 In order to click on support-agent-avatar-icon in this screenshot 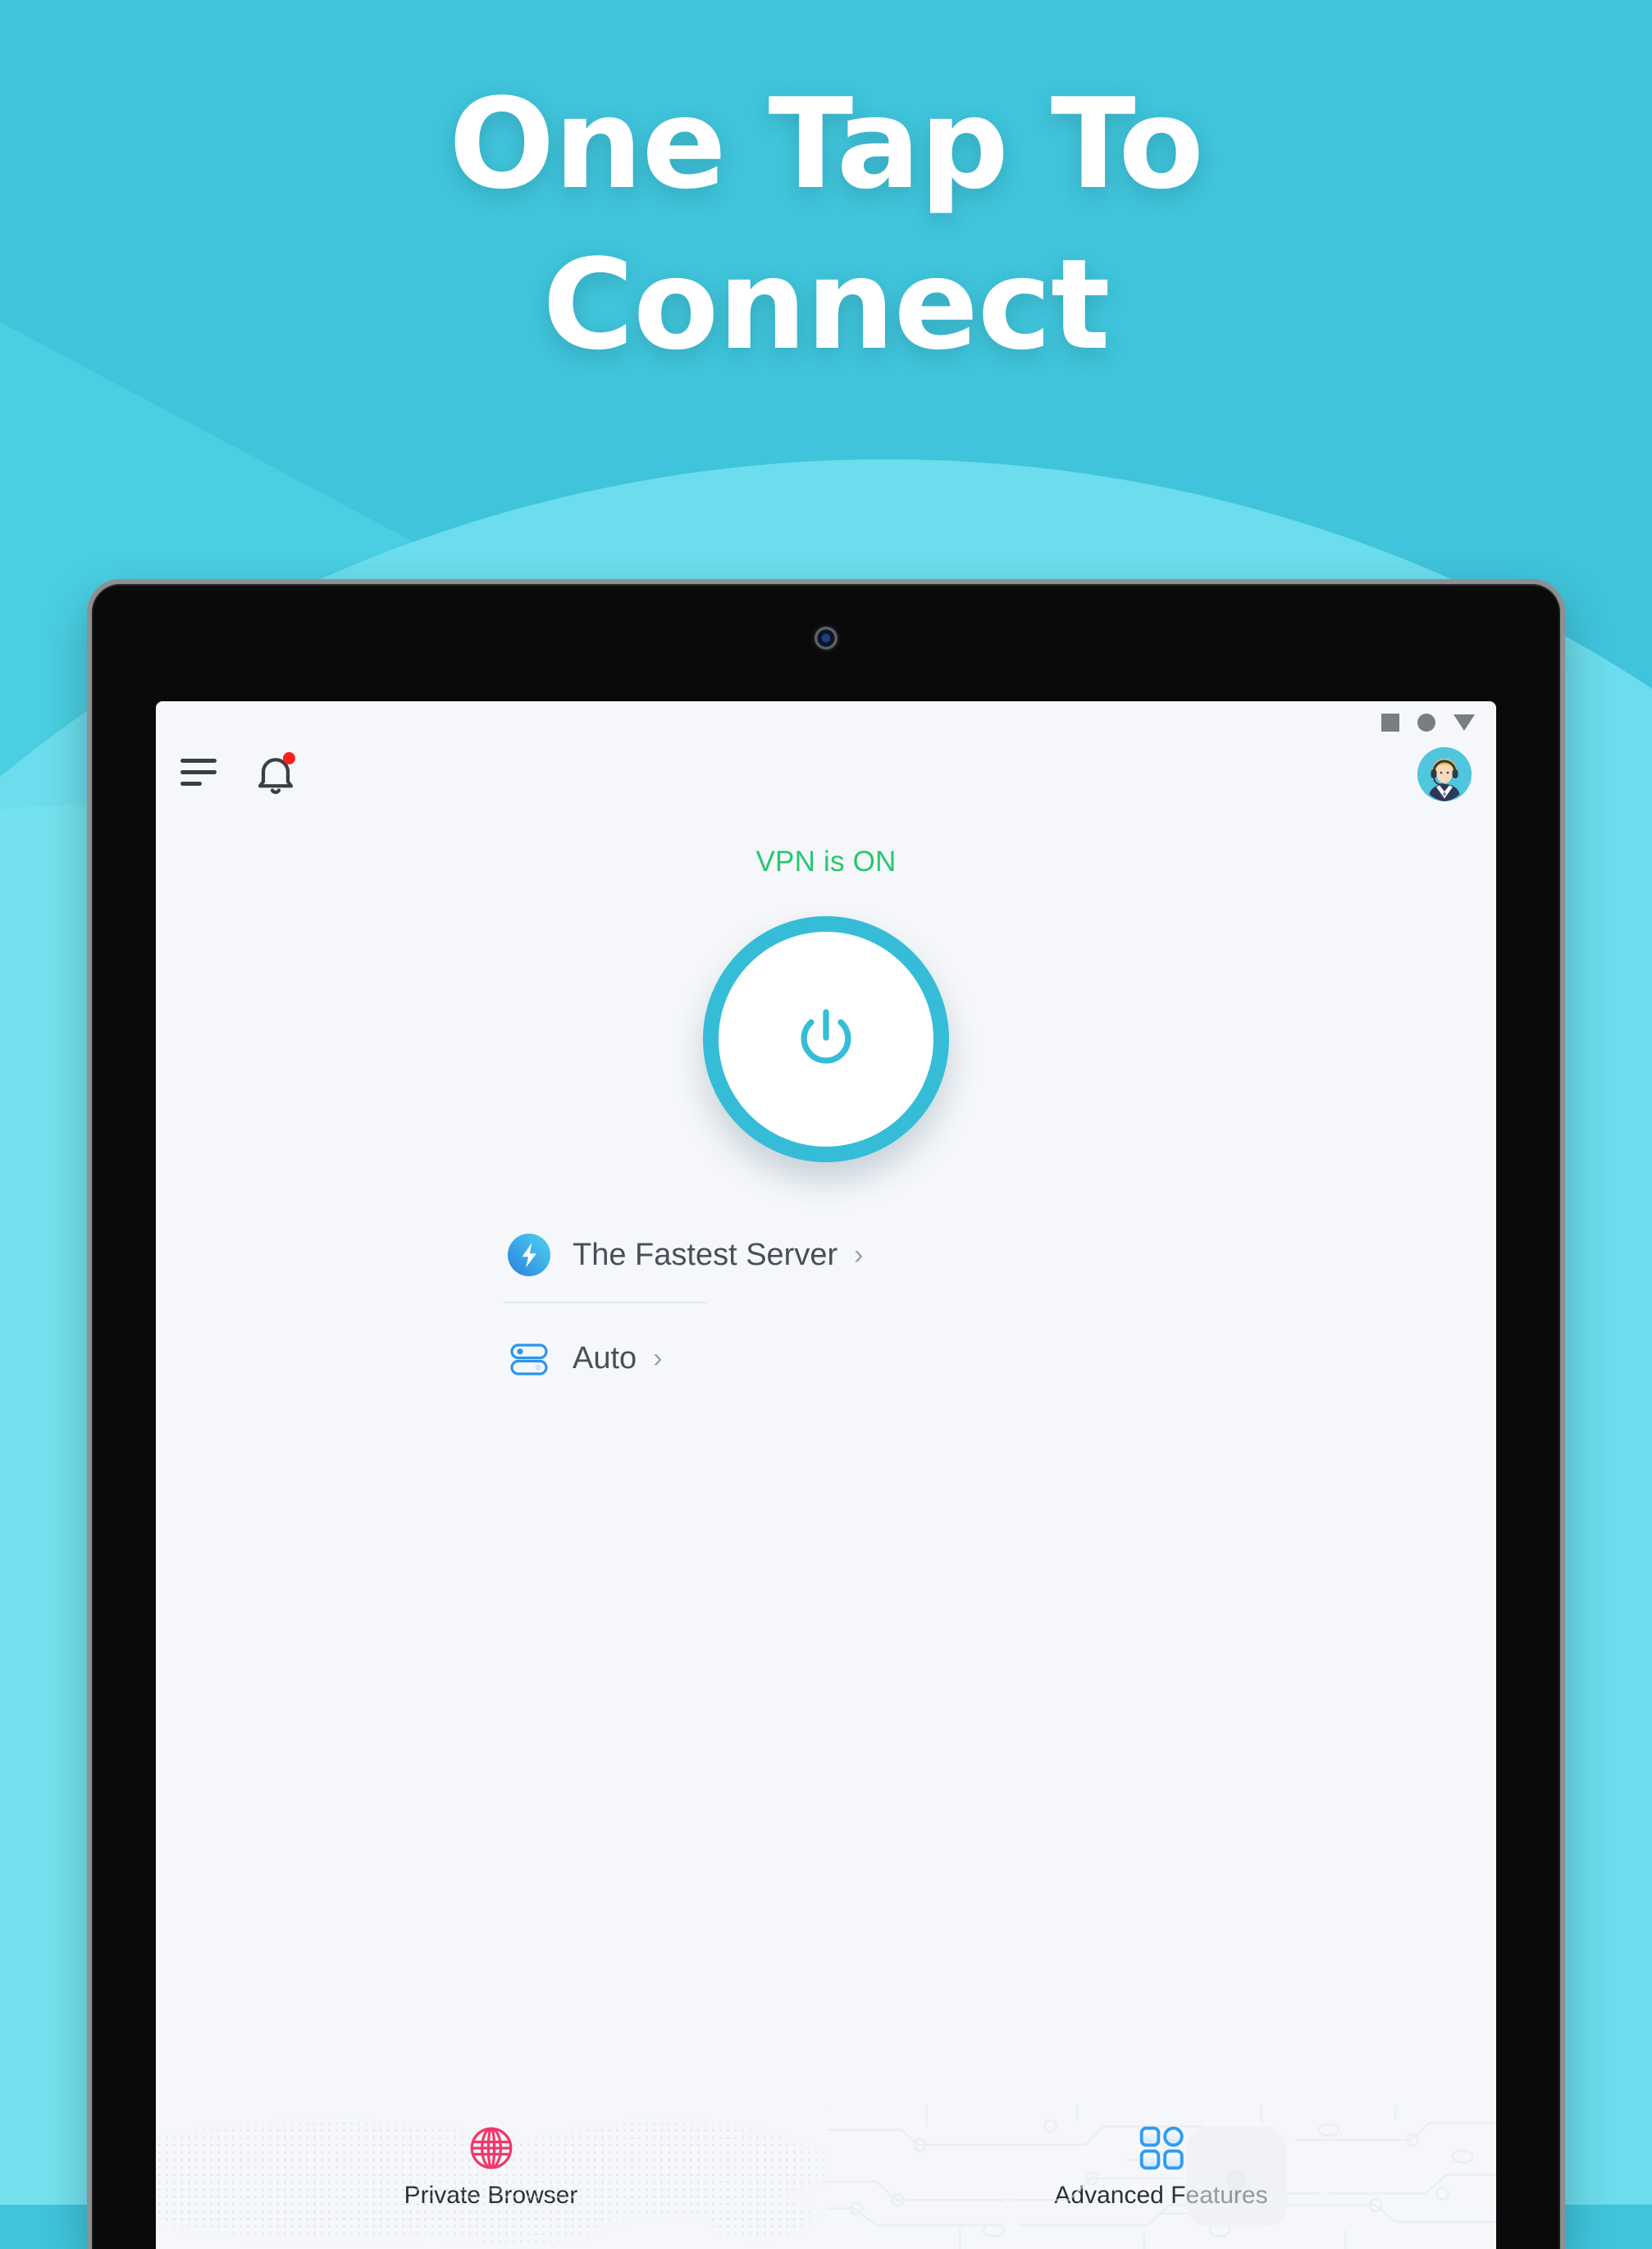, I will do `click(1444, 774)`.